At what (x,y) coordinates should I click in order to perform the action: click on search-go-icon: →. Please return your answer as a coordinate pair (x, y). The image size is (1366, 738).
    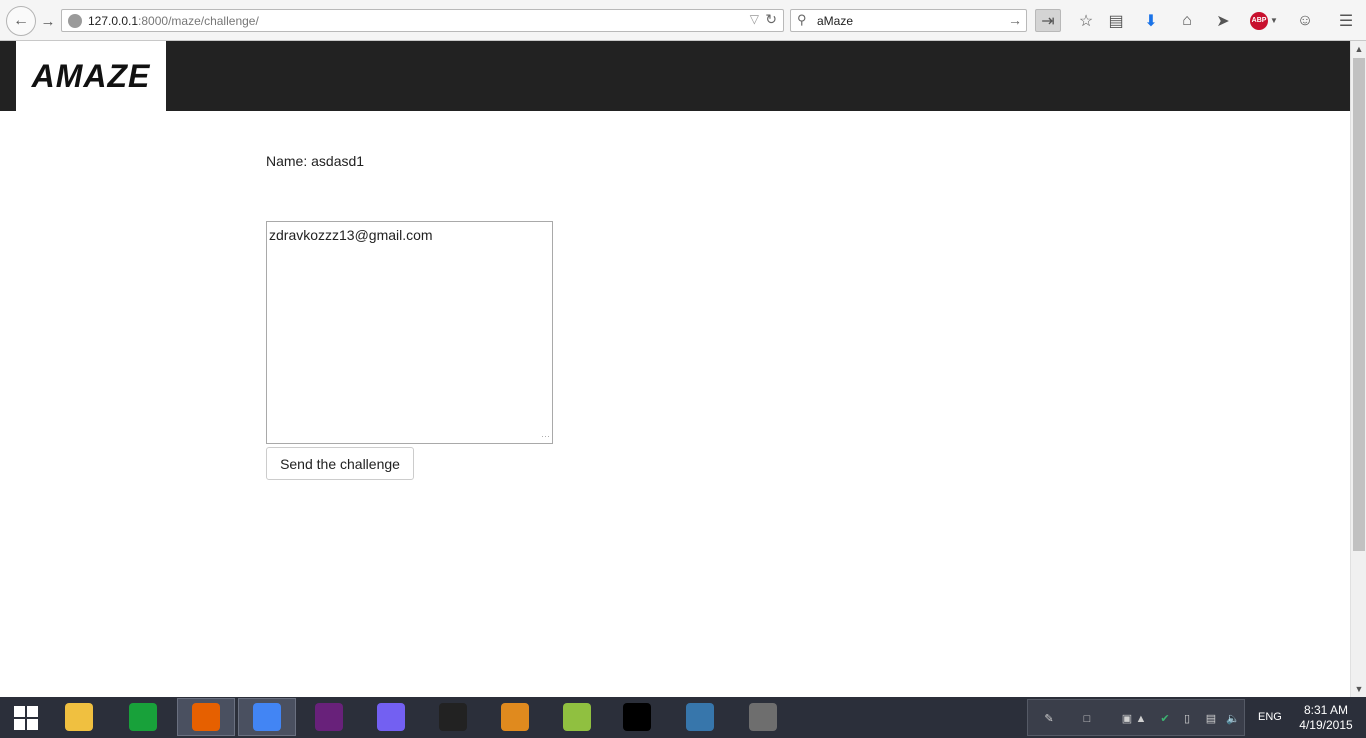
    Looking at the image, I should click on (1015, 20).